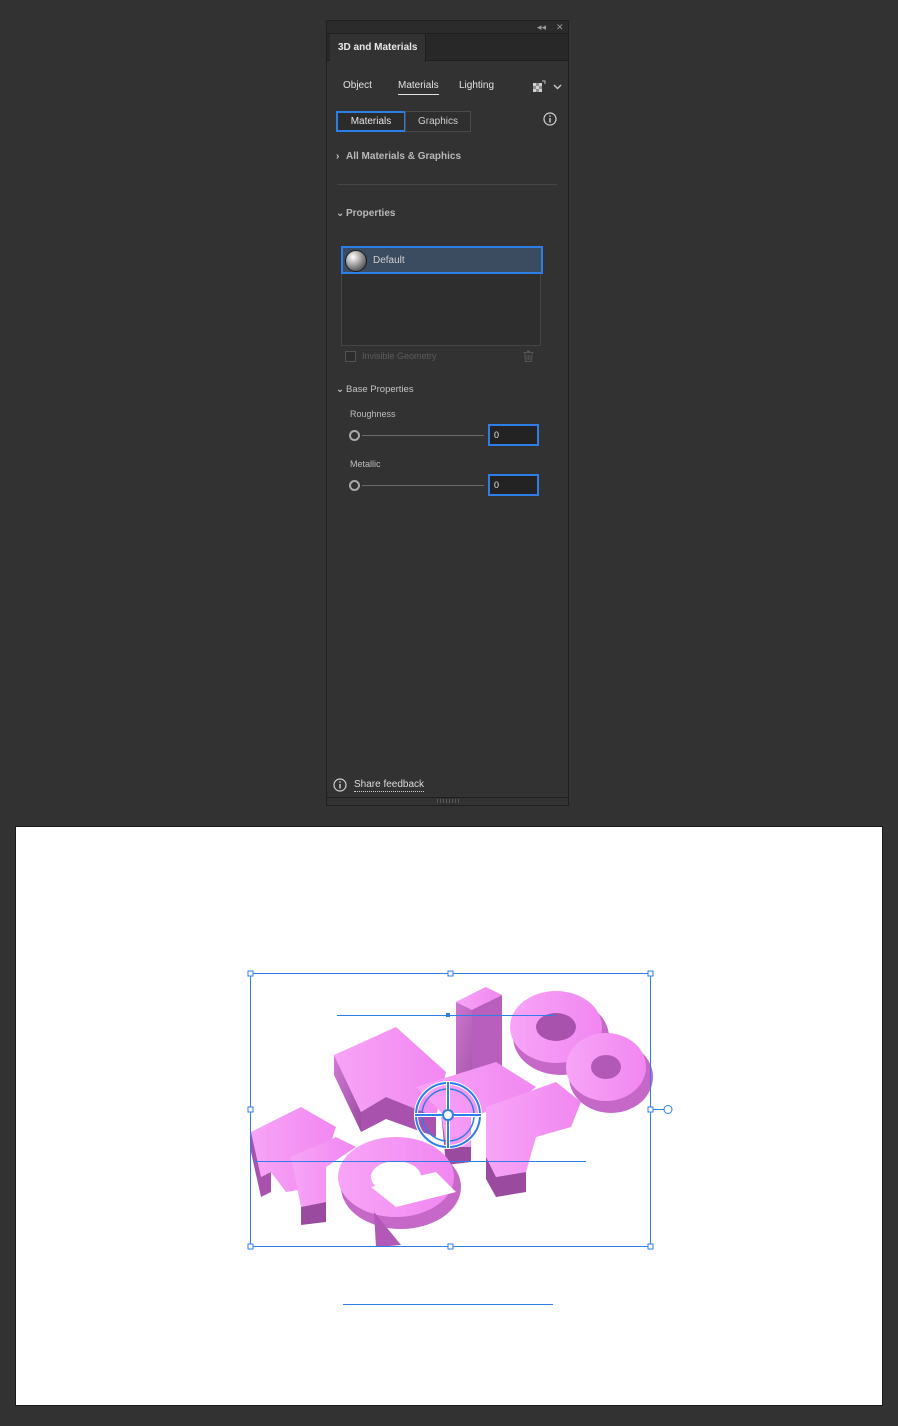  Describe the element at coordinates (250, 973) in the screenshot. I see `resize-handle-top-left` at that location.